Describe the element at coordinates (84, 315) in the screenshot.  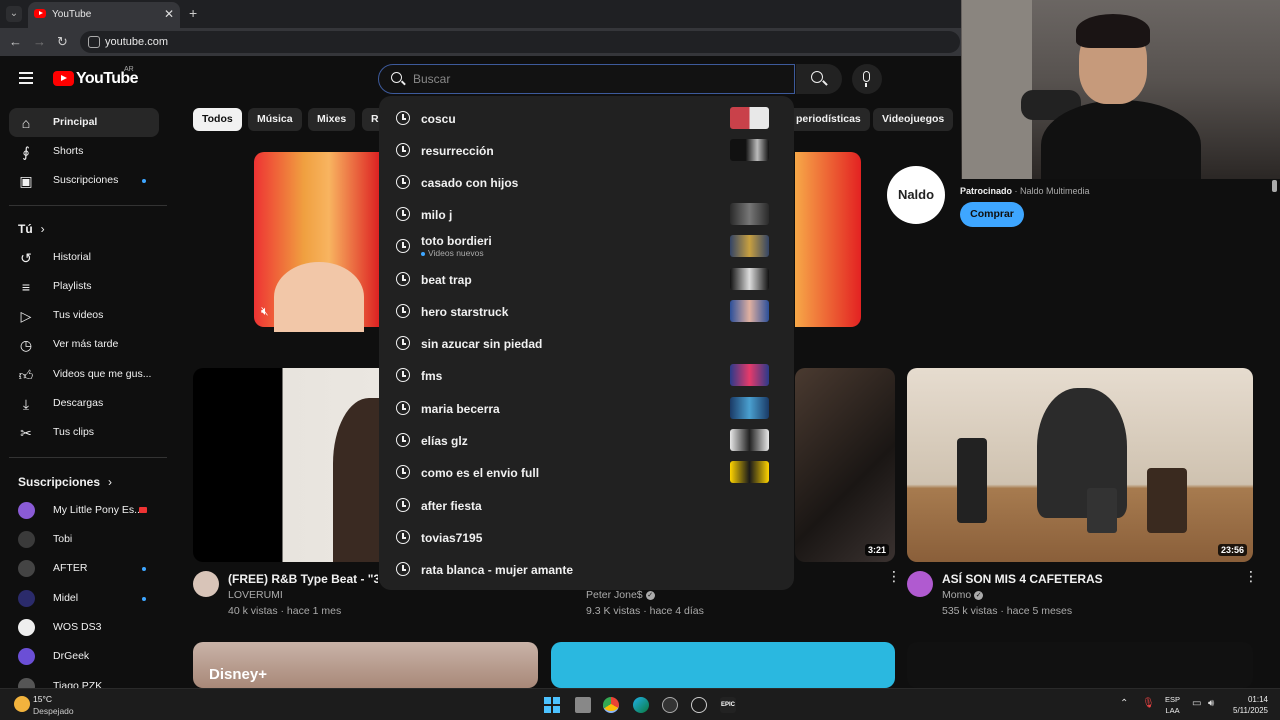
I see `sidebar-item-tus-videos: ▷ Tus videos` at that location.